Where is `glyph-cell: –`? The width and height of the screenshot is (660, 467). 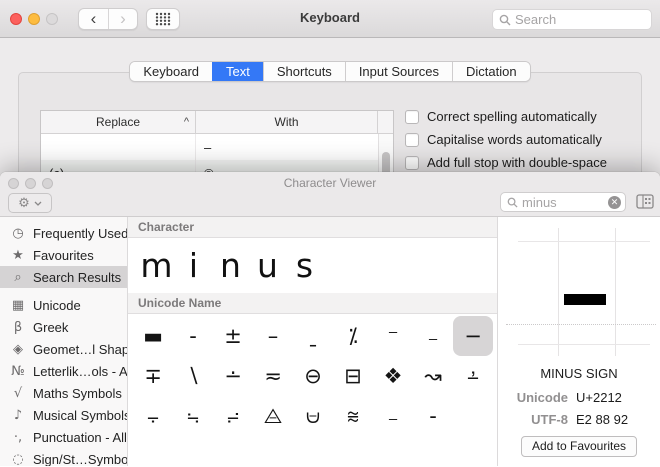
glyph-cell: – is located at coordinates (273, 336).